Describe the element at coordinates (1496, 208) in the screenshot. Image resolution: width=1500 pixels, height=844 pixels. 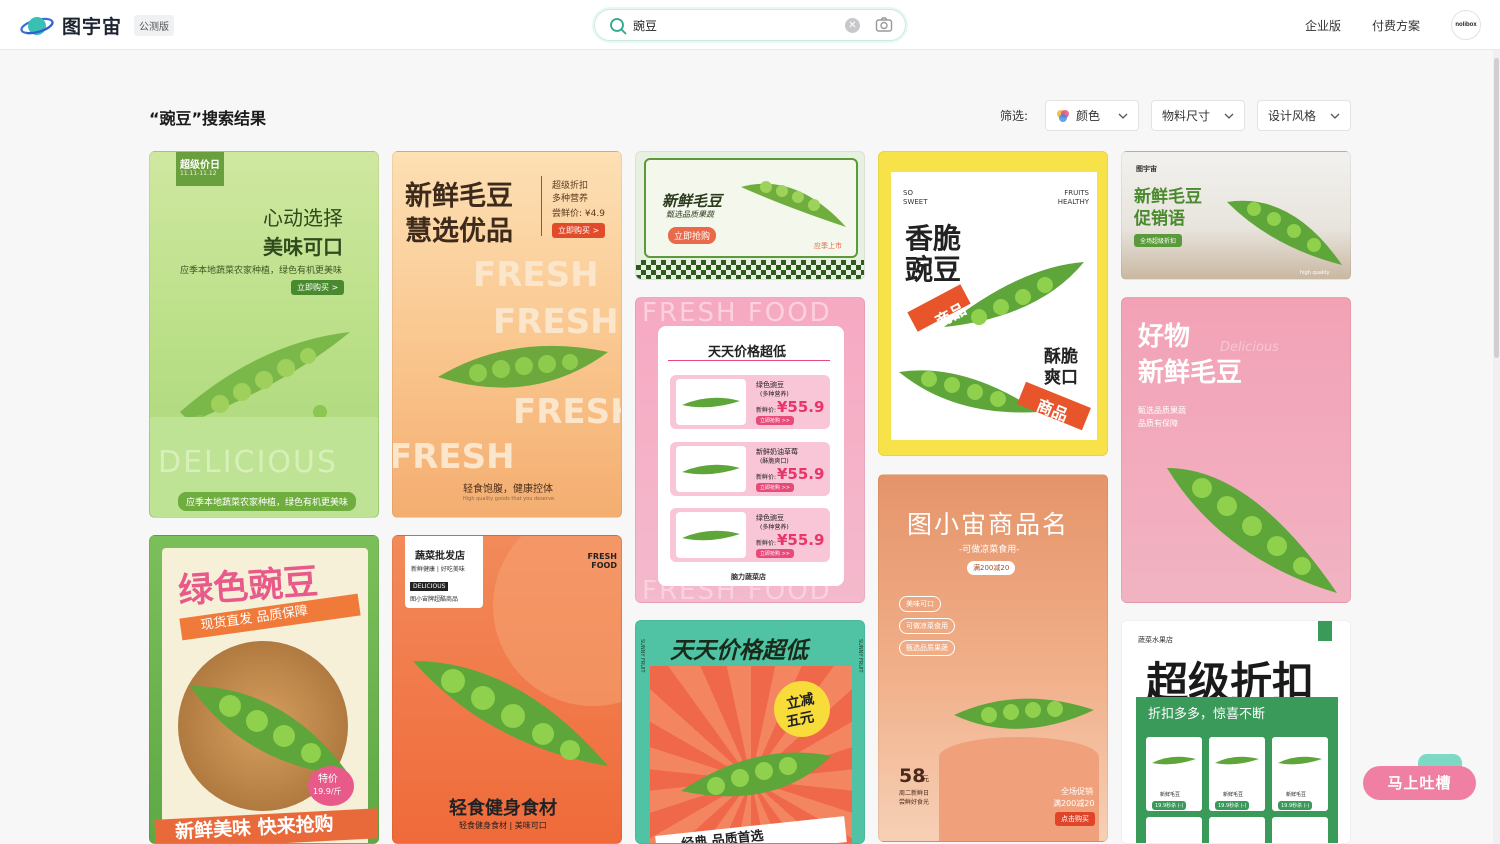
I see `scrollbar-thumb` at that location.